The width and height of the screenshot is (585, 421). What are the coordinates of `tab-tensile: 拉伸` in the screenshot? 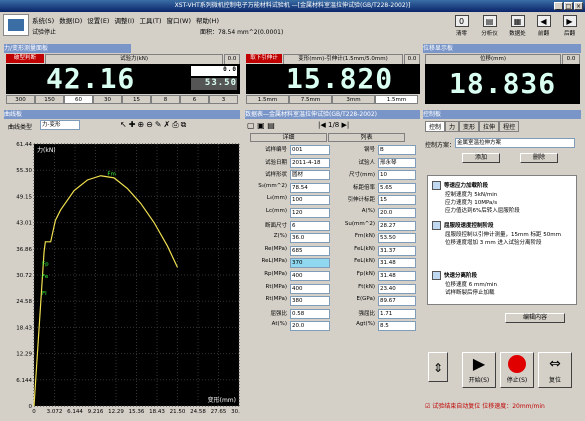 It's located at (489, 126).